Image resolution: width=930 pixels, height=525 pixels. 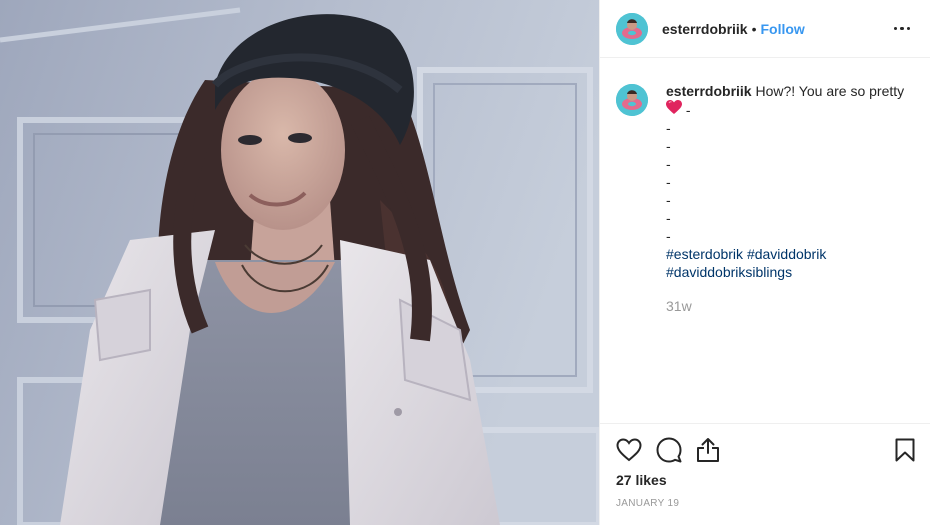 What do you see at coordinates (709, 91) in the screenshot?
I see `caption-username: esterrdobriik` at bounding box center [709, 91].